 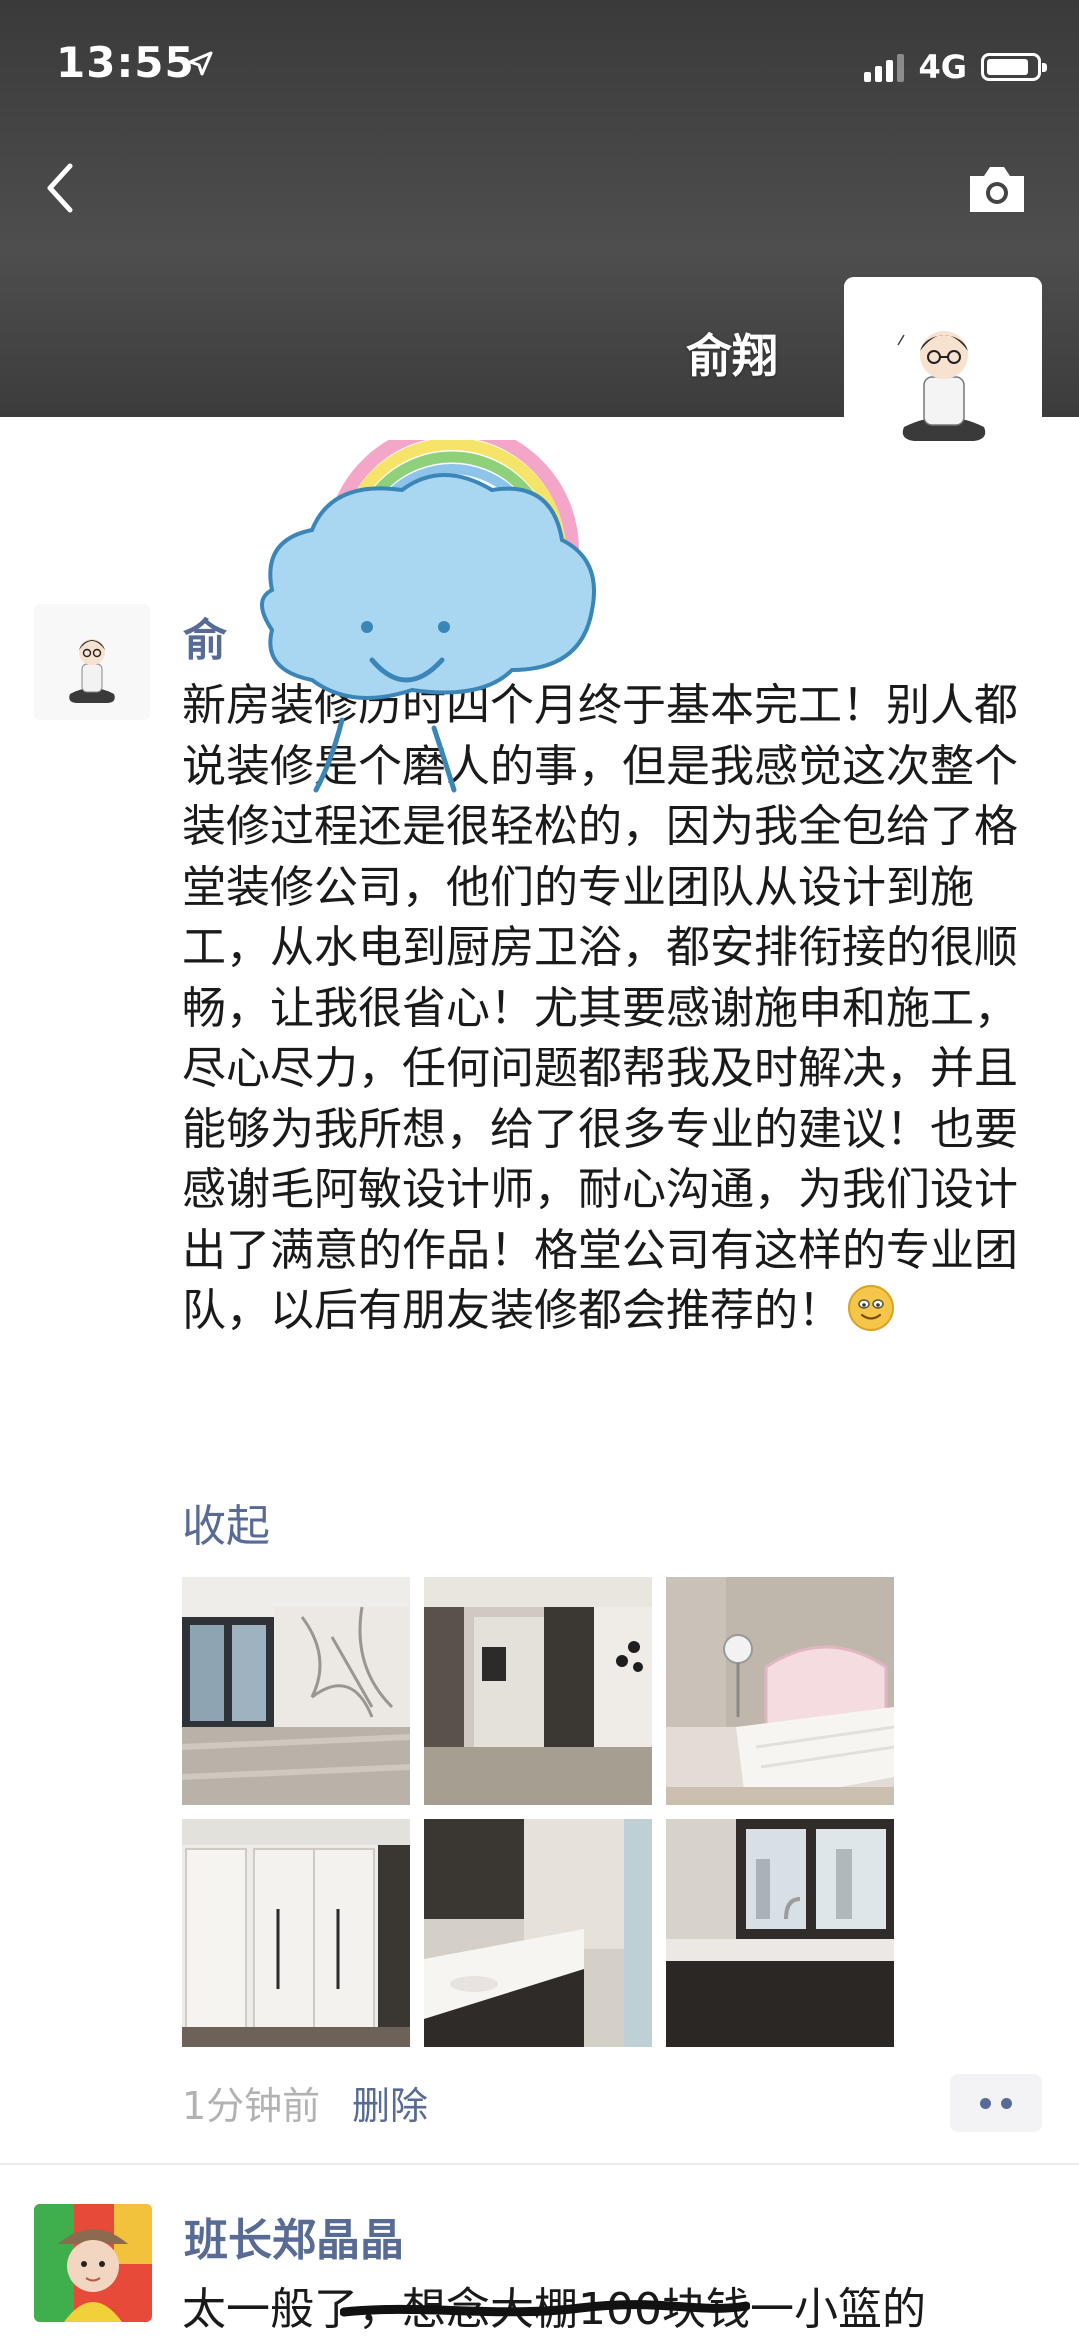 I want to click on comment-author-avatar, so click(x=93, y=2263).